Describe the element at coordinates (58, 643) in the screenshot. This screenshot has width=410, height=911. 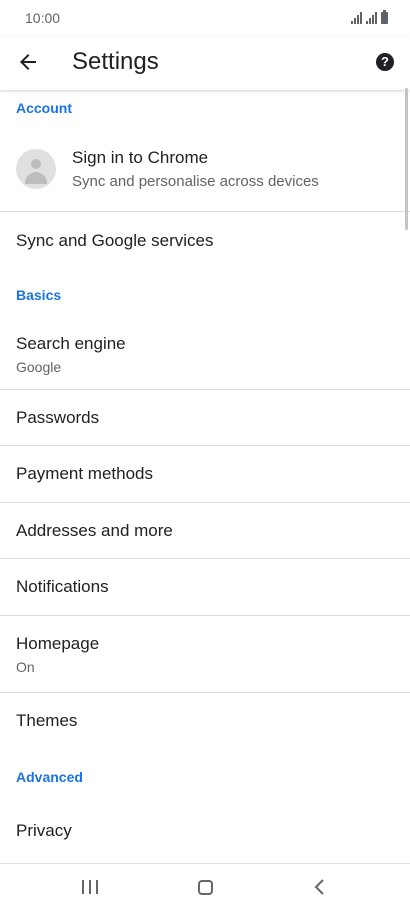
I see `settings-item-label: Homepage` at that location.